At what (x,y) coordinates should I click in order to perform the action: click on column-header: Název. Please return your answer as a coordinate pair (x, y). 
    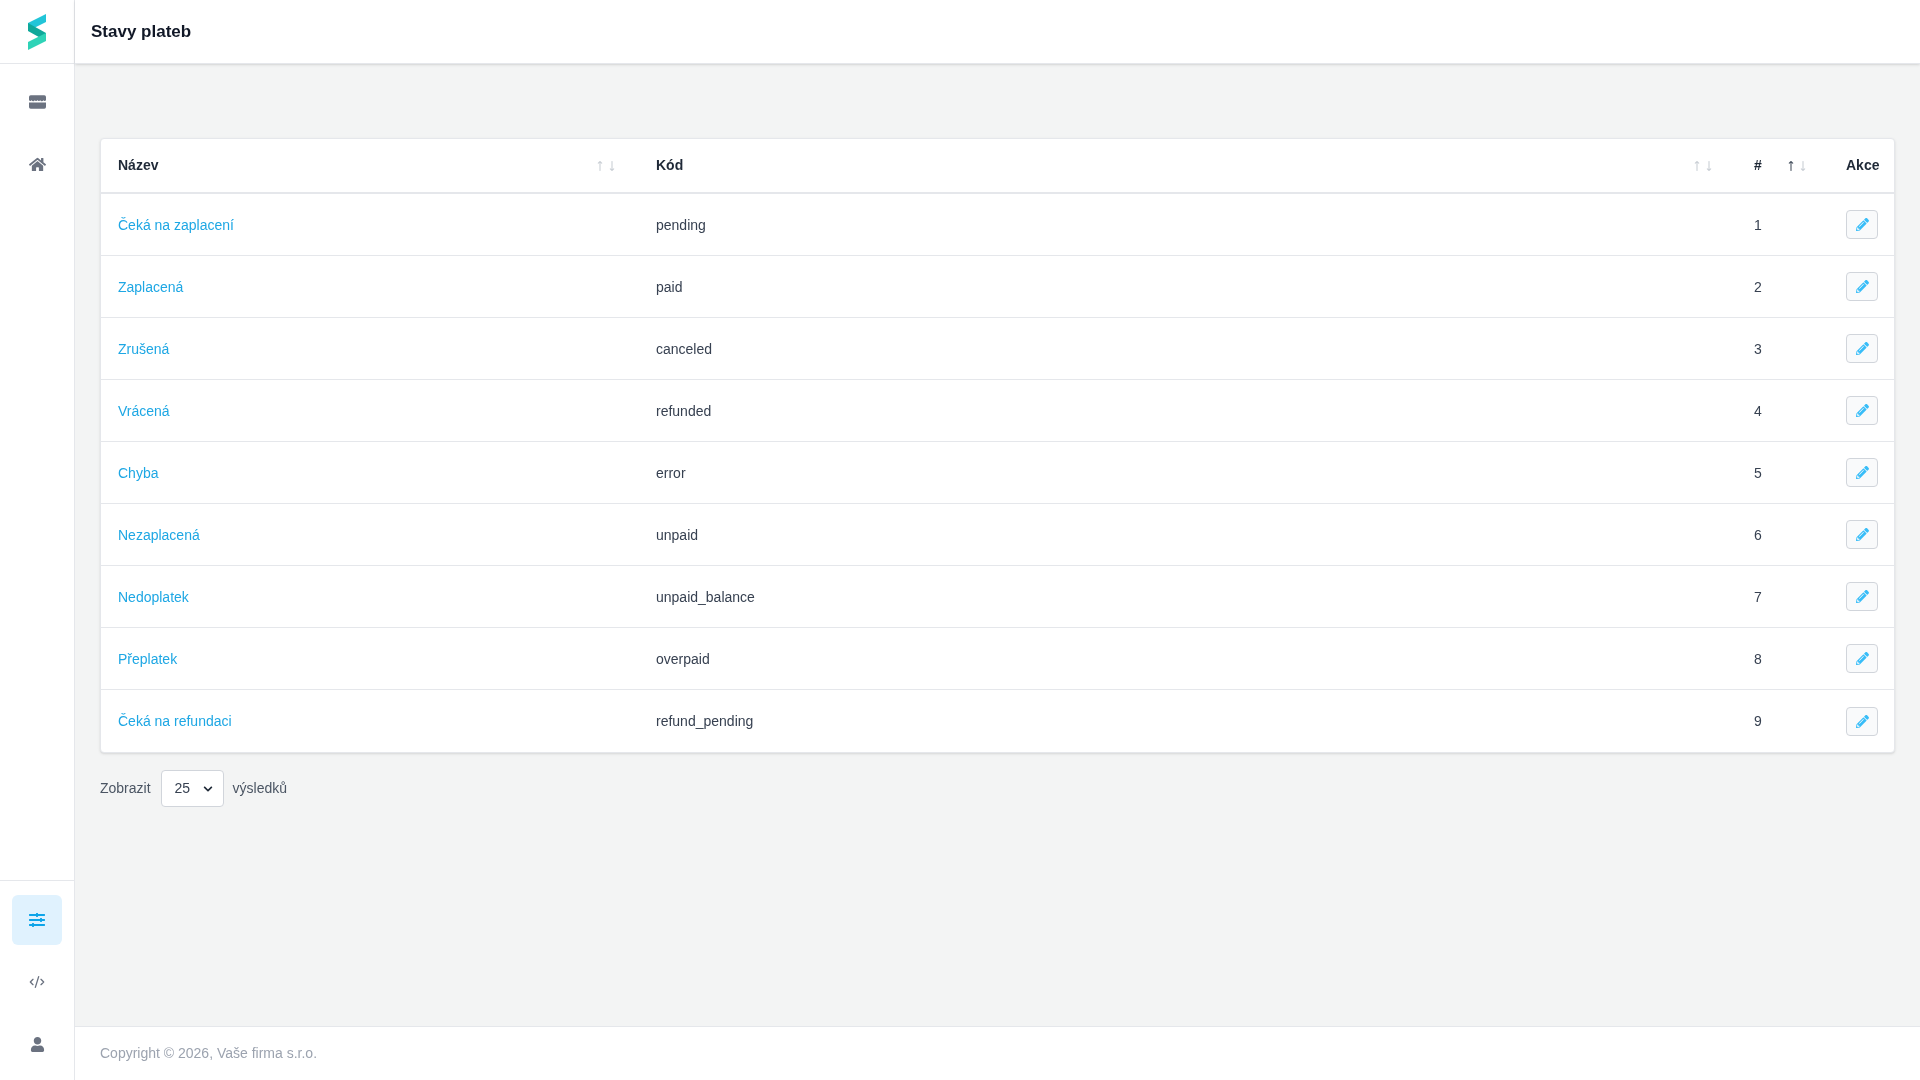
    Looking at the image, I should click on (138, 165).